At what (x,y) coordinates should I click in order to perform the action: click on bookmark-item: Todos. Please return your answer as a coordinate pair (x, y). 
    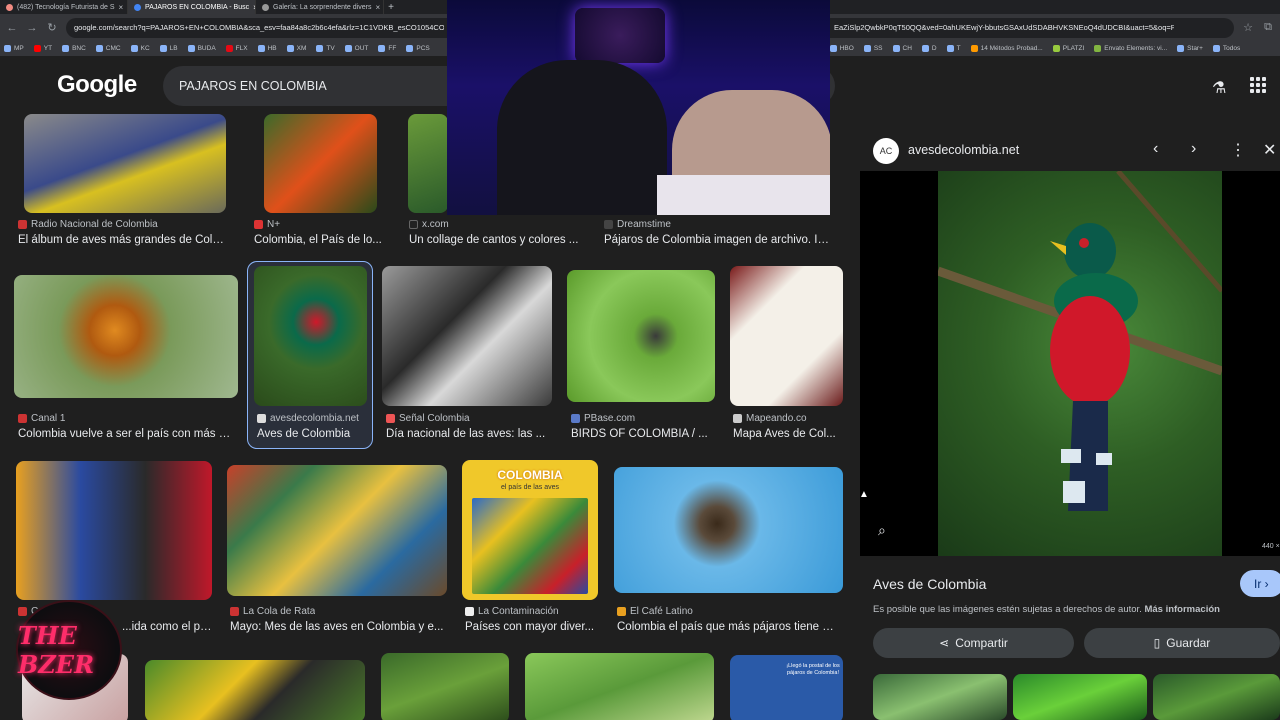
    Looking at the image, I should click on (1226, 48).